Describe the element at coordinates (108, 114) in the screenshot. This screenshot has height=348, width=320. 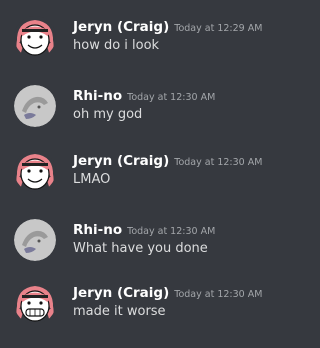
I see `message-text: oh my god` at that location.